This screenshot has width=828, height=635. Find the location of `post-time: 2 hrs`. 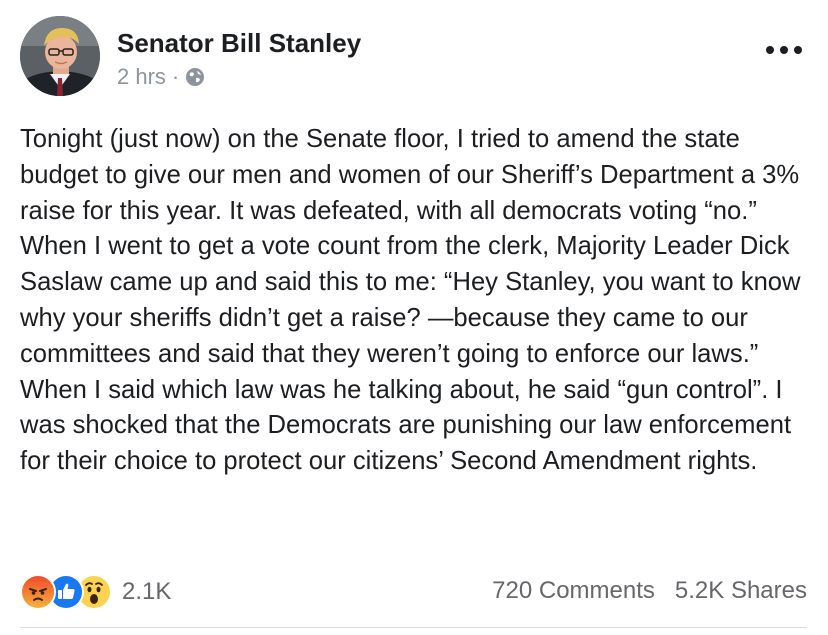

post-time: 2 hrs is located at coordinates (141, 77).